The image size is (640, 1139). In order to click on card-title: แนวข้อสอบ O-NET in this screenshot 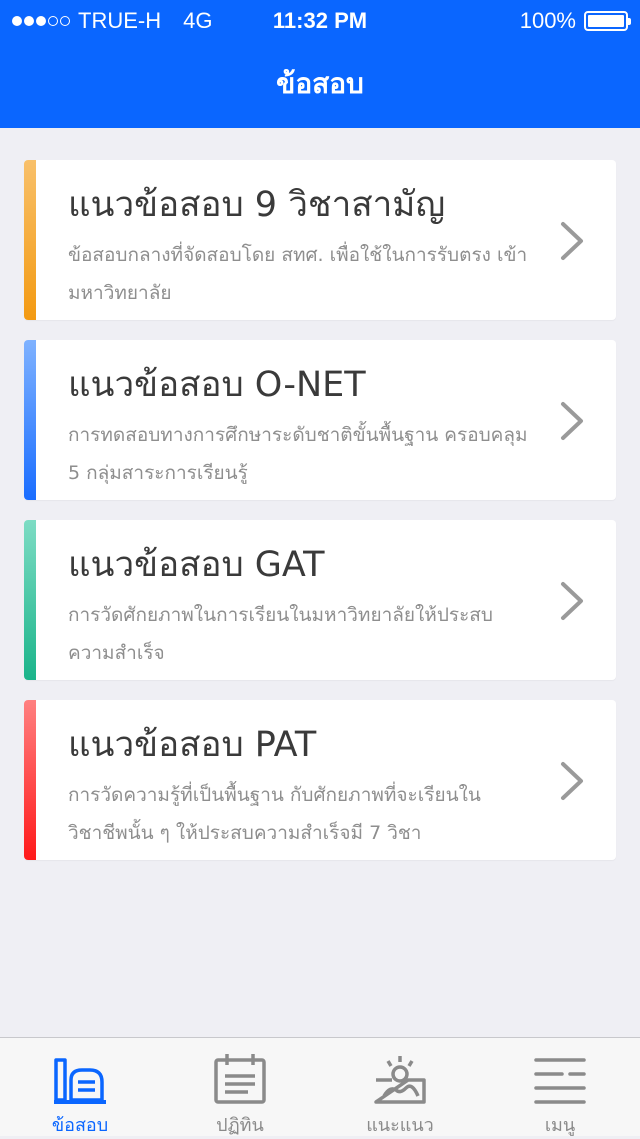, I will do `click(217, 385)`.